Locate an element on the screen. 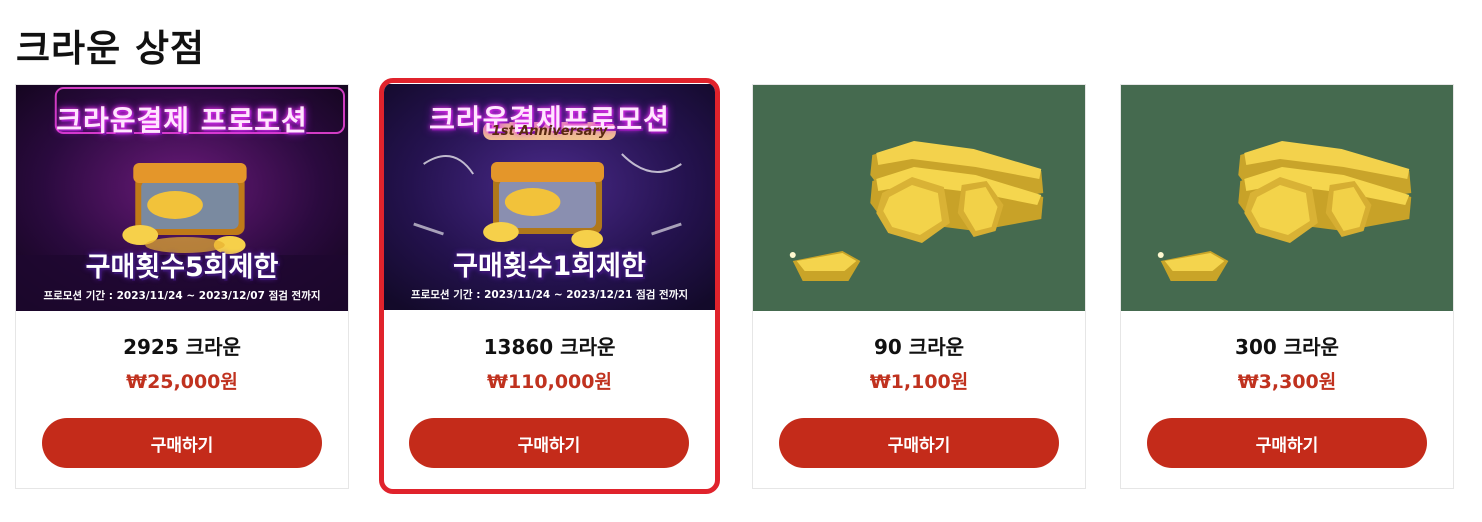  product-price: ₩25,000원 is located at coordinates (182, 382).